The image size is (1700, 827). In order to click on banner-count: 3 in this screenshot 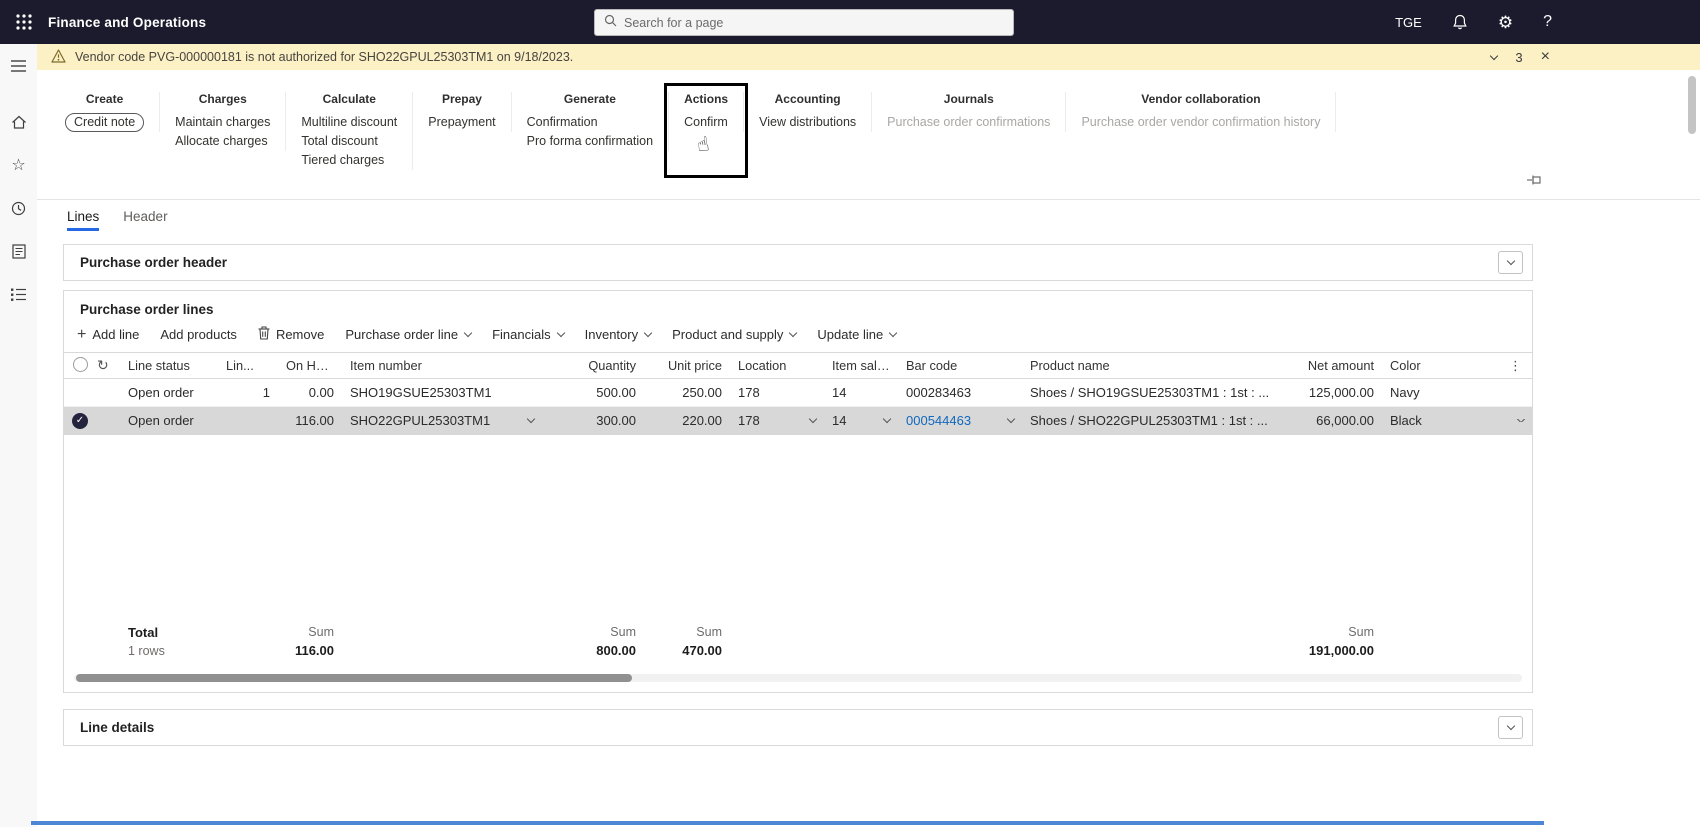, I will do `click(1519, 57)`.